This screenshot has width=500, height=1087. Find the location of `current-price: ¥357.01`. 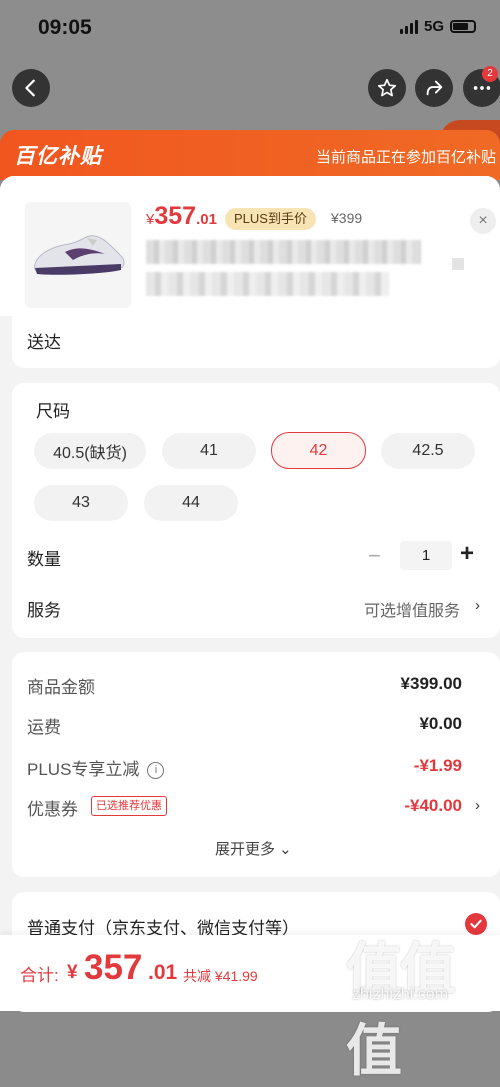

current-price: ¥357.01 is located at coordinates (181, 216).